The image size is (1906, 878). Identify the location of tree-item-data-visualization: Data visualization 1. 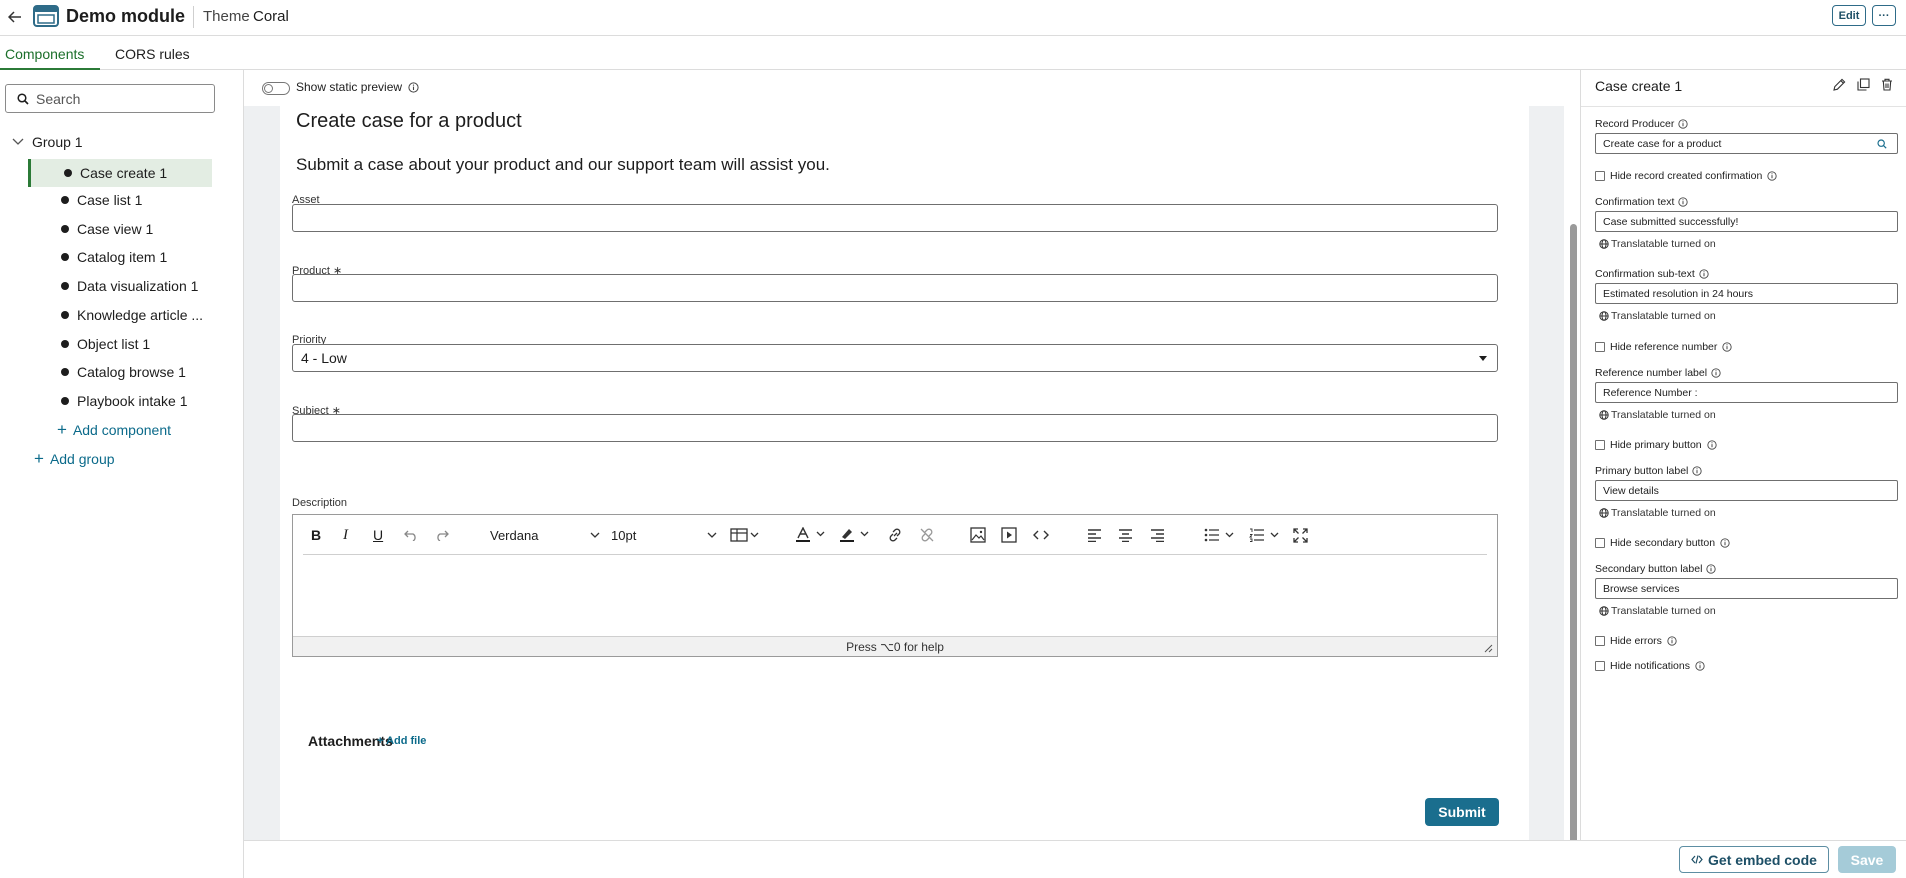
(120, 286).